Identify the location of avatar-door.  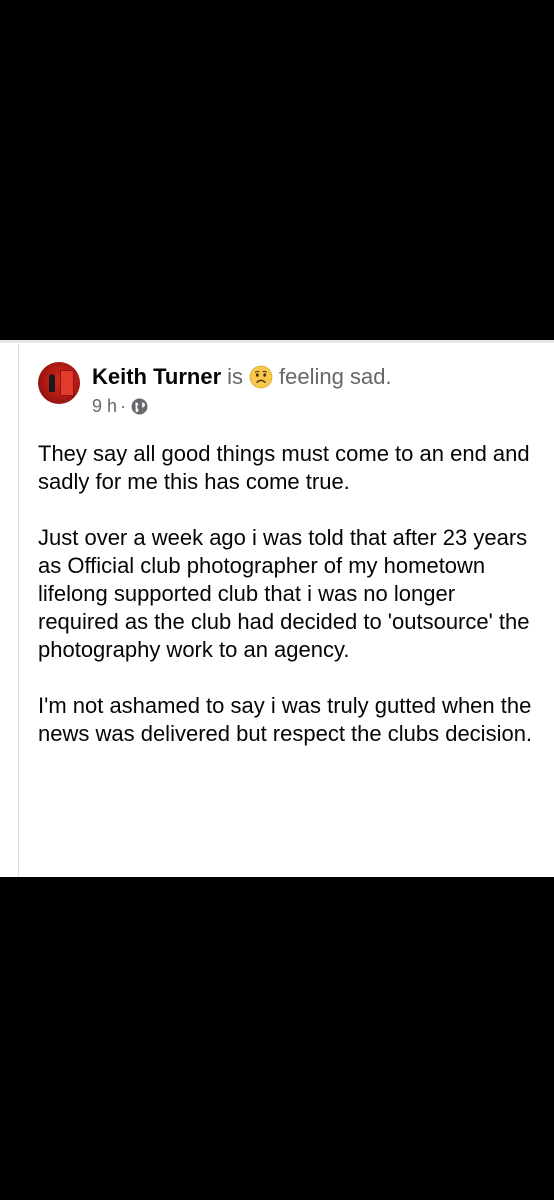
(67, 383).